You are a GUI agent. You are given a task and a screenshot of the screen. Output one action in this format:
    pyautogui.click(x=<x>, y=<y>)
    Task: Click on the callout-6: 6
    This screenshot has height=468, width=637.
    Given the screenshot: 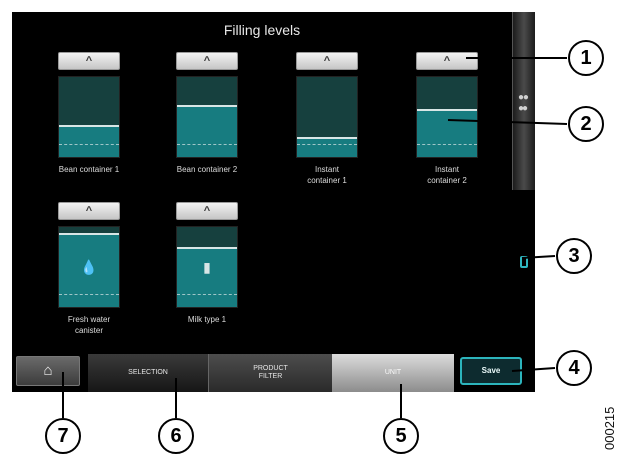 What is the action you would take?
    pyautogui.click(x=176, y=436)
    